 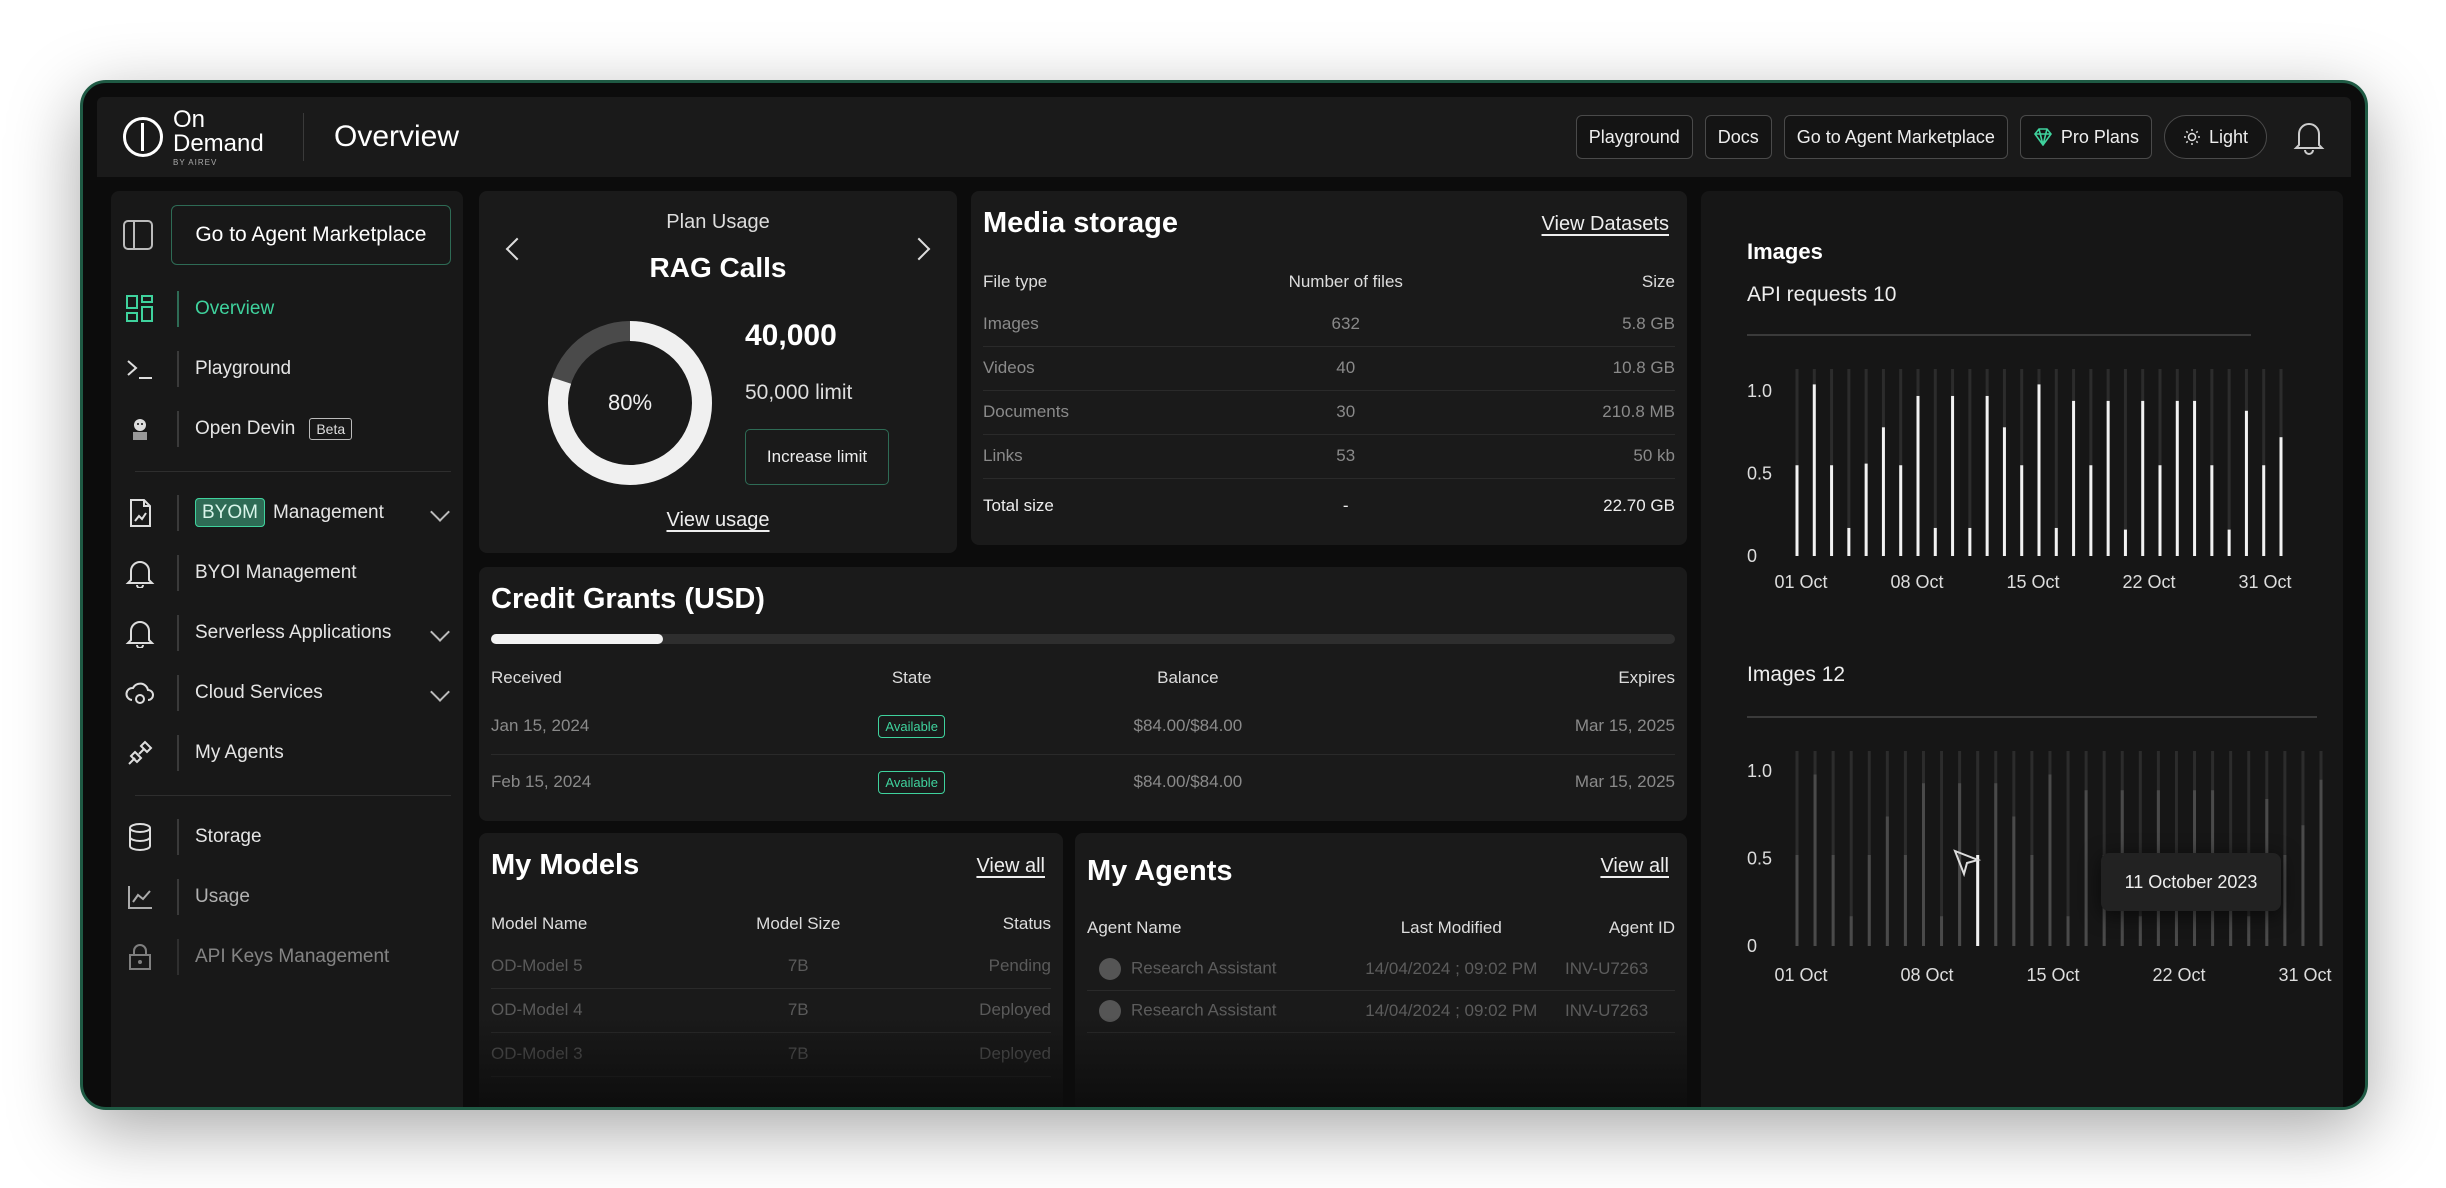 I want to click on sidebar-item-label: Cloud Services, so click(x=259, y=692).